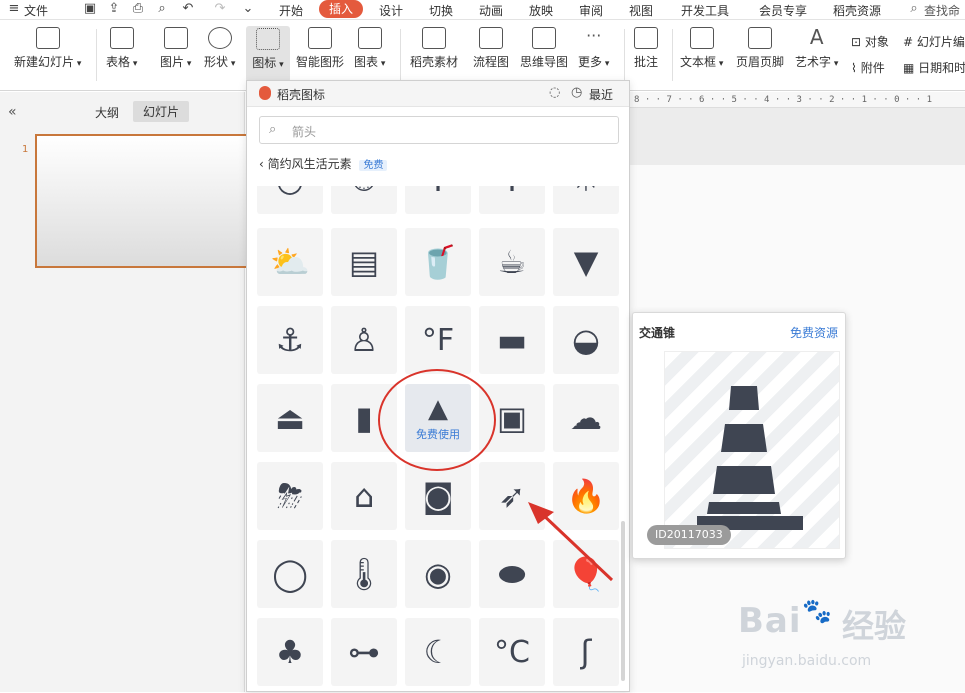 The width and height of the screenshot is (965, 693). What do you see at coordinates (438, 340) in the screenshot?
I see `icon-tile-fahrenheit: °F` at bounding box center [438, 340].